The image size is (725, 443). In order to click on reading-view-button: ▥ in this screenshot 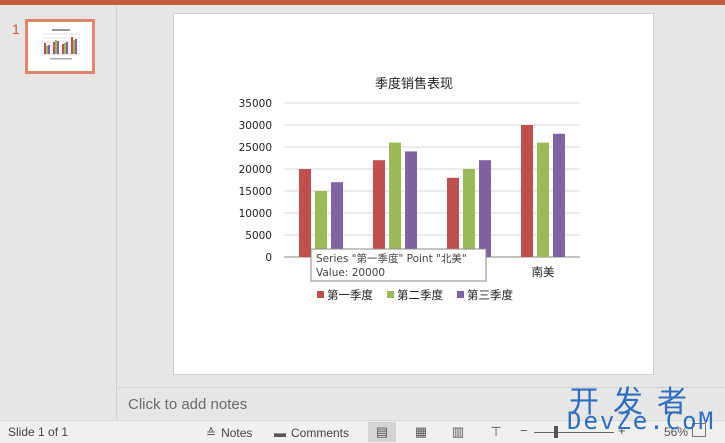, I will do `click(458, 432)`.